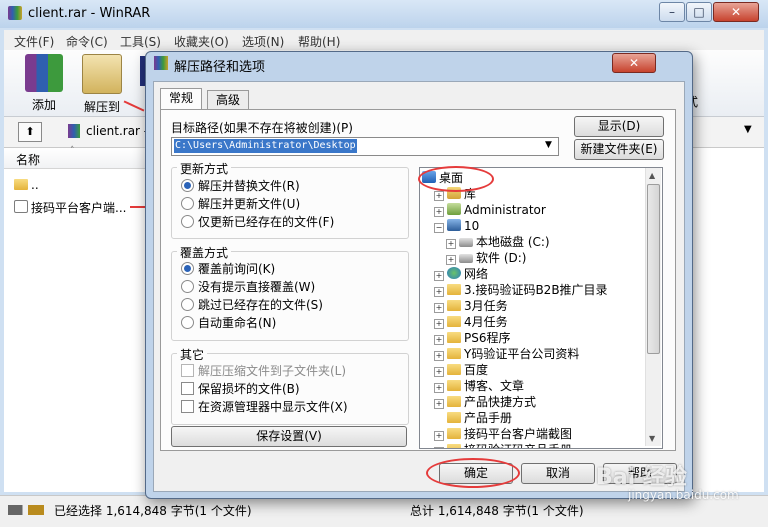  I want to click on tree-item: +3.接码验证码B2B推广目录, so click(533, 290).